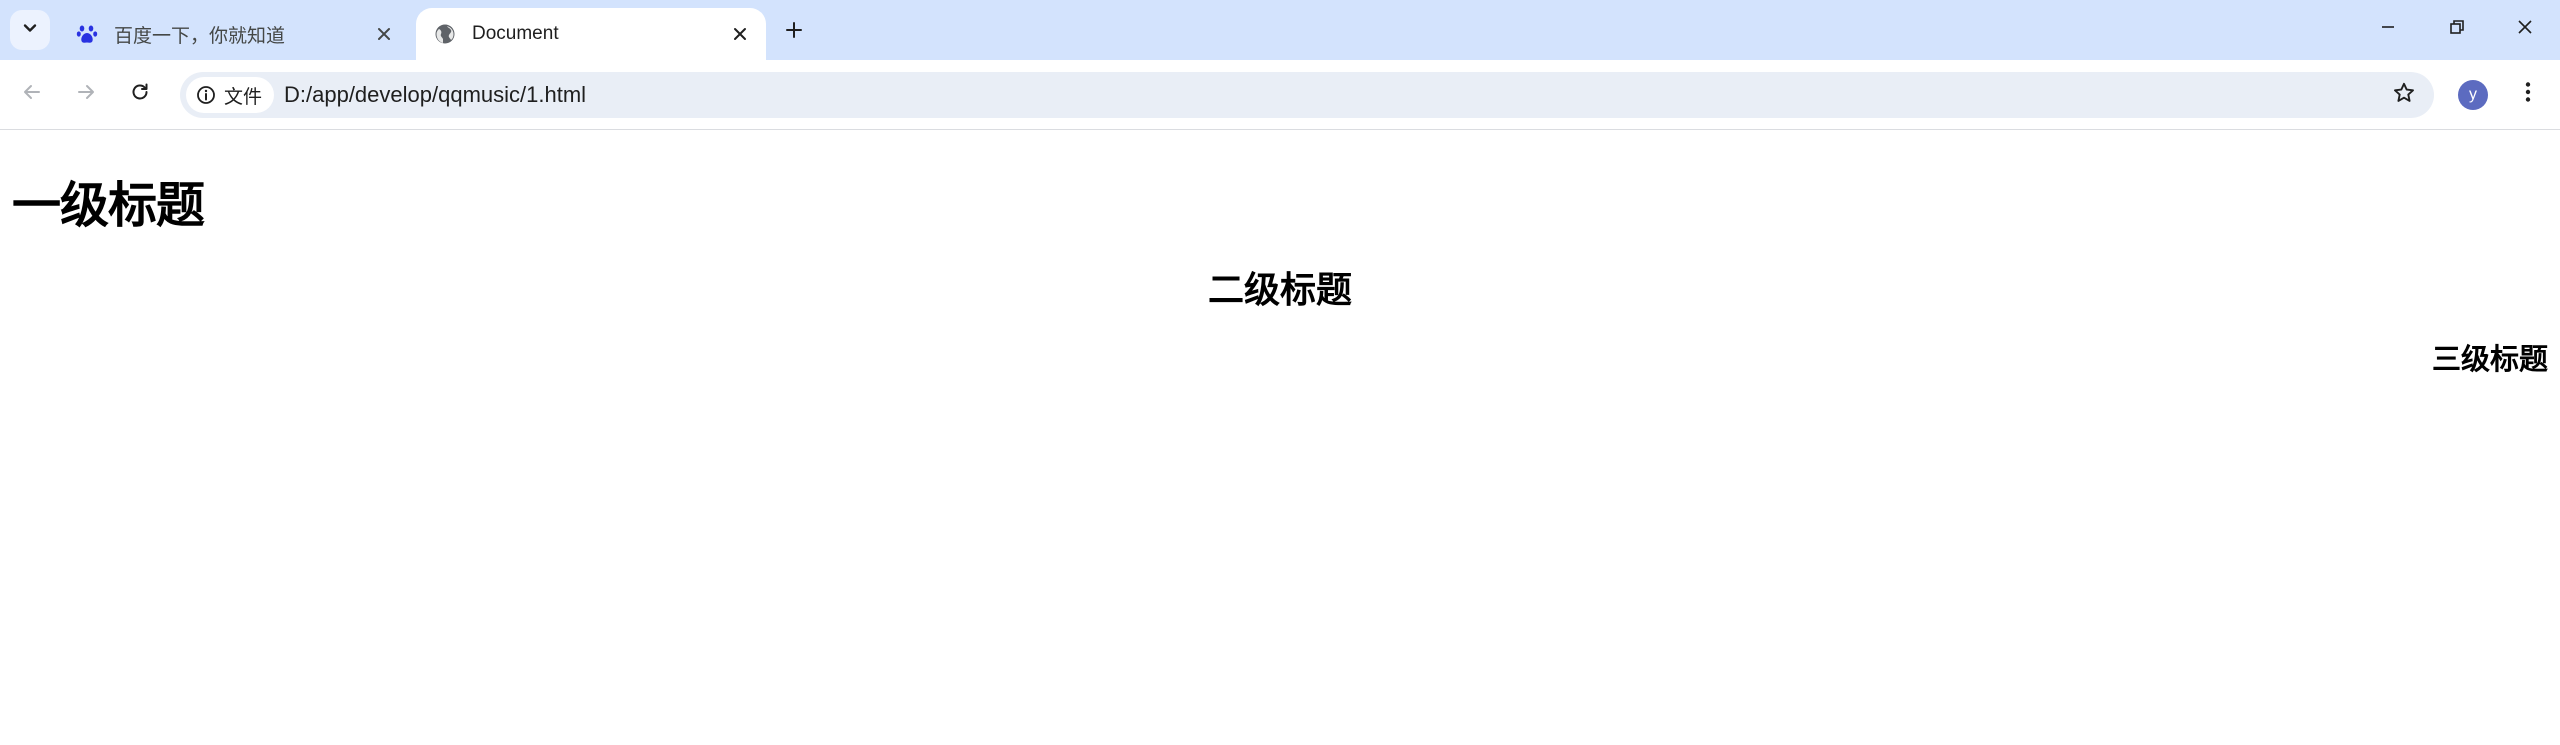  I want to click on address-bar: 文件 D:/app/develop/qqmusic/1.html, so click(1307, 95).